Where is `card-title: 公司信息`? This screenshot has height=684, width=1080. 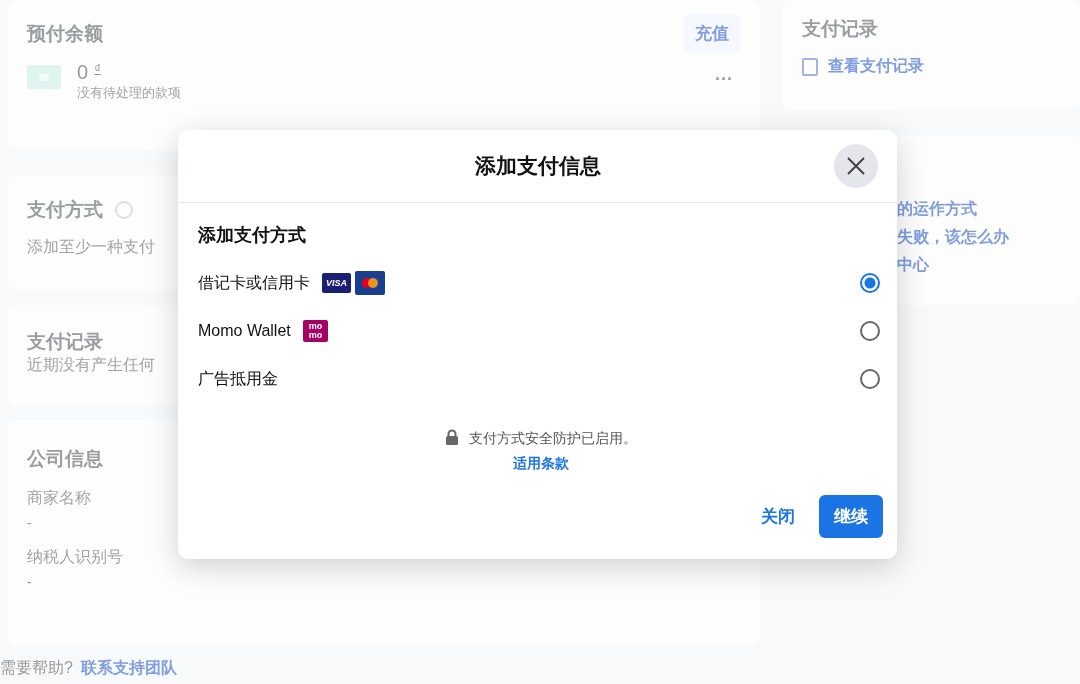
card-title: 公司信息 is located at coordinates (65, 459).